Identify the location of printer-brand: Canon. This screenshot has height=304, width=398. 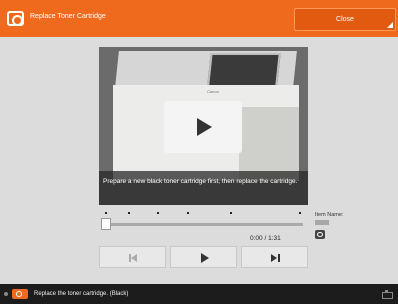
(213, 91).